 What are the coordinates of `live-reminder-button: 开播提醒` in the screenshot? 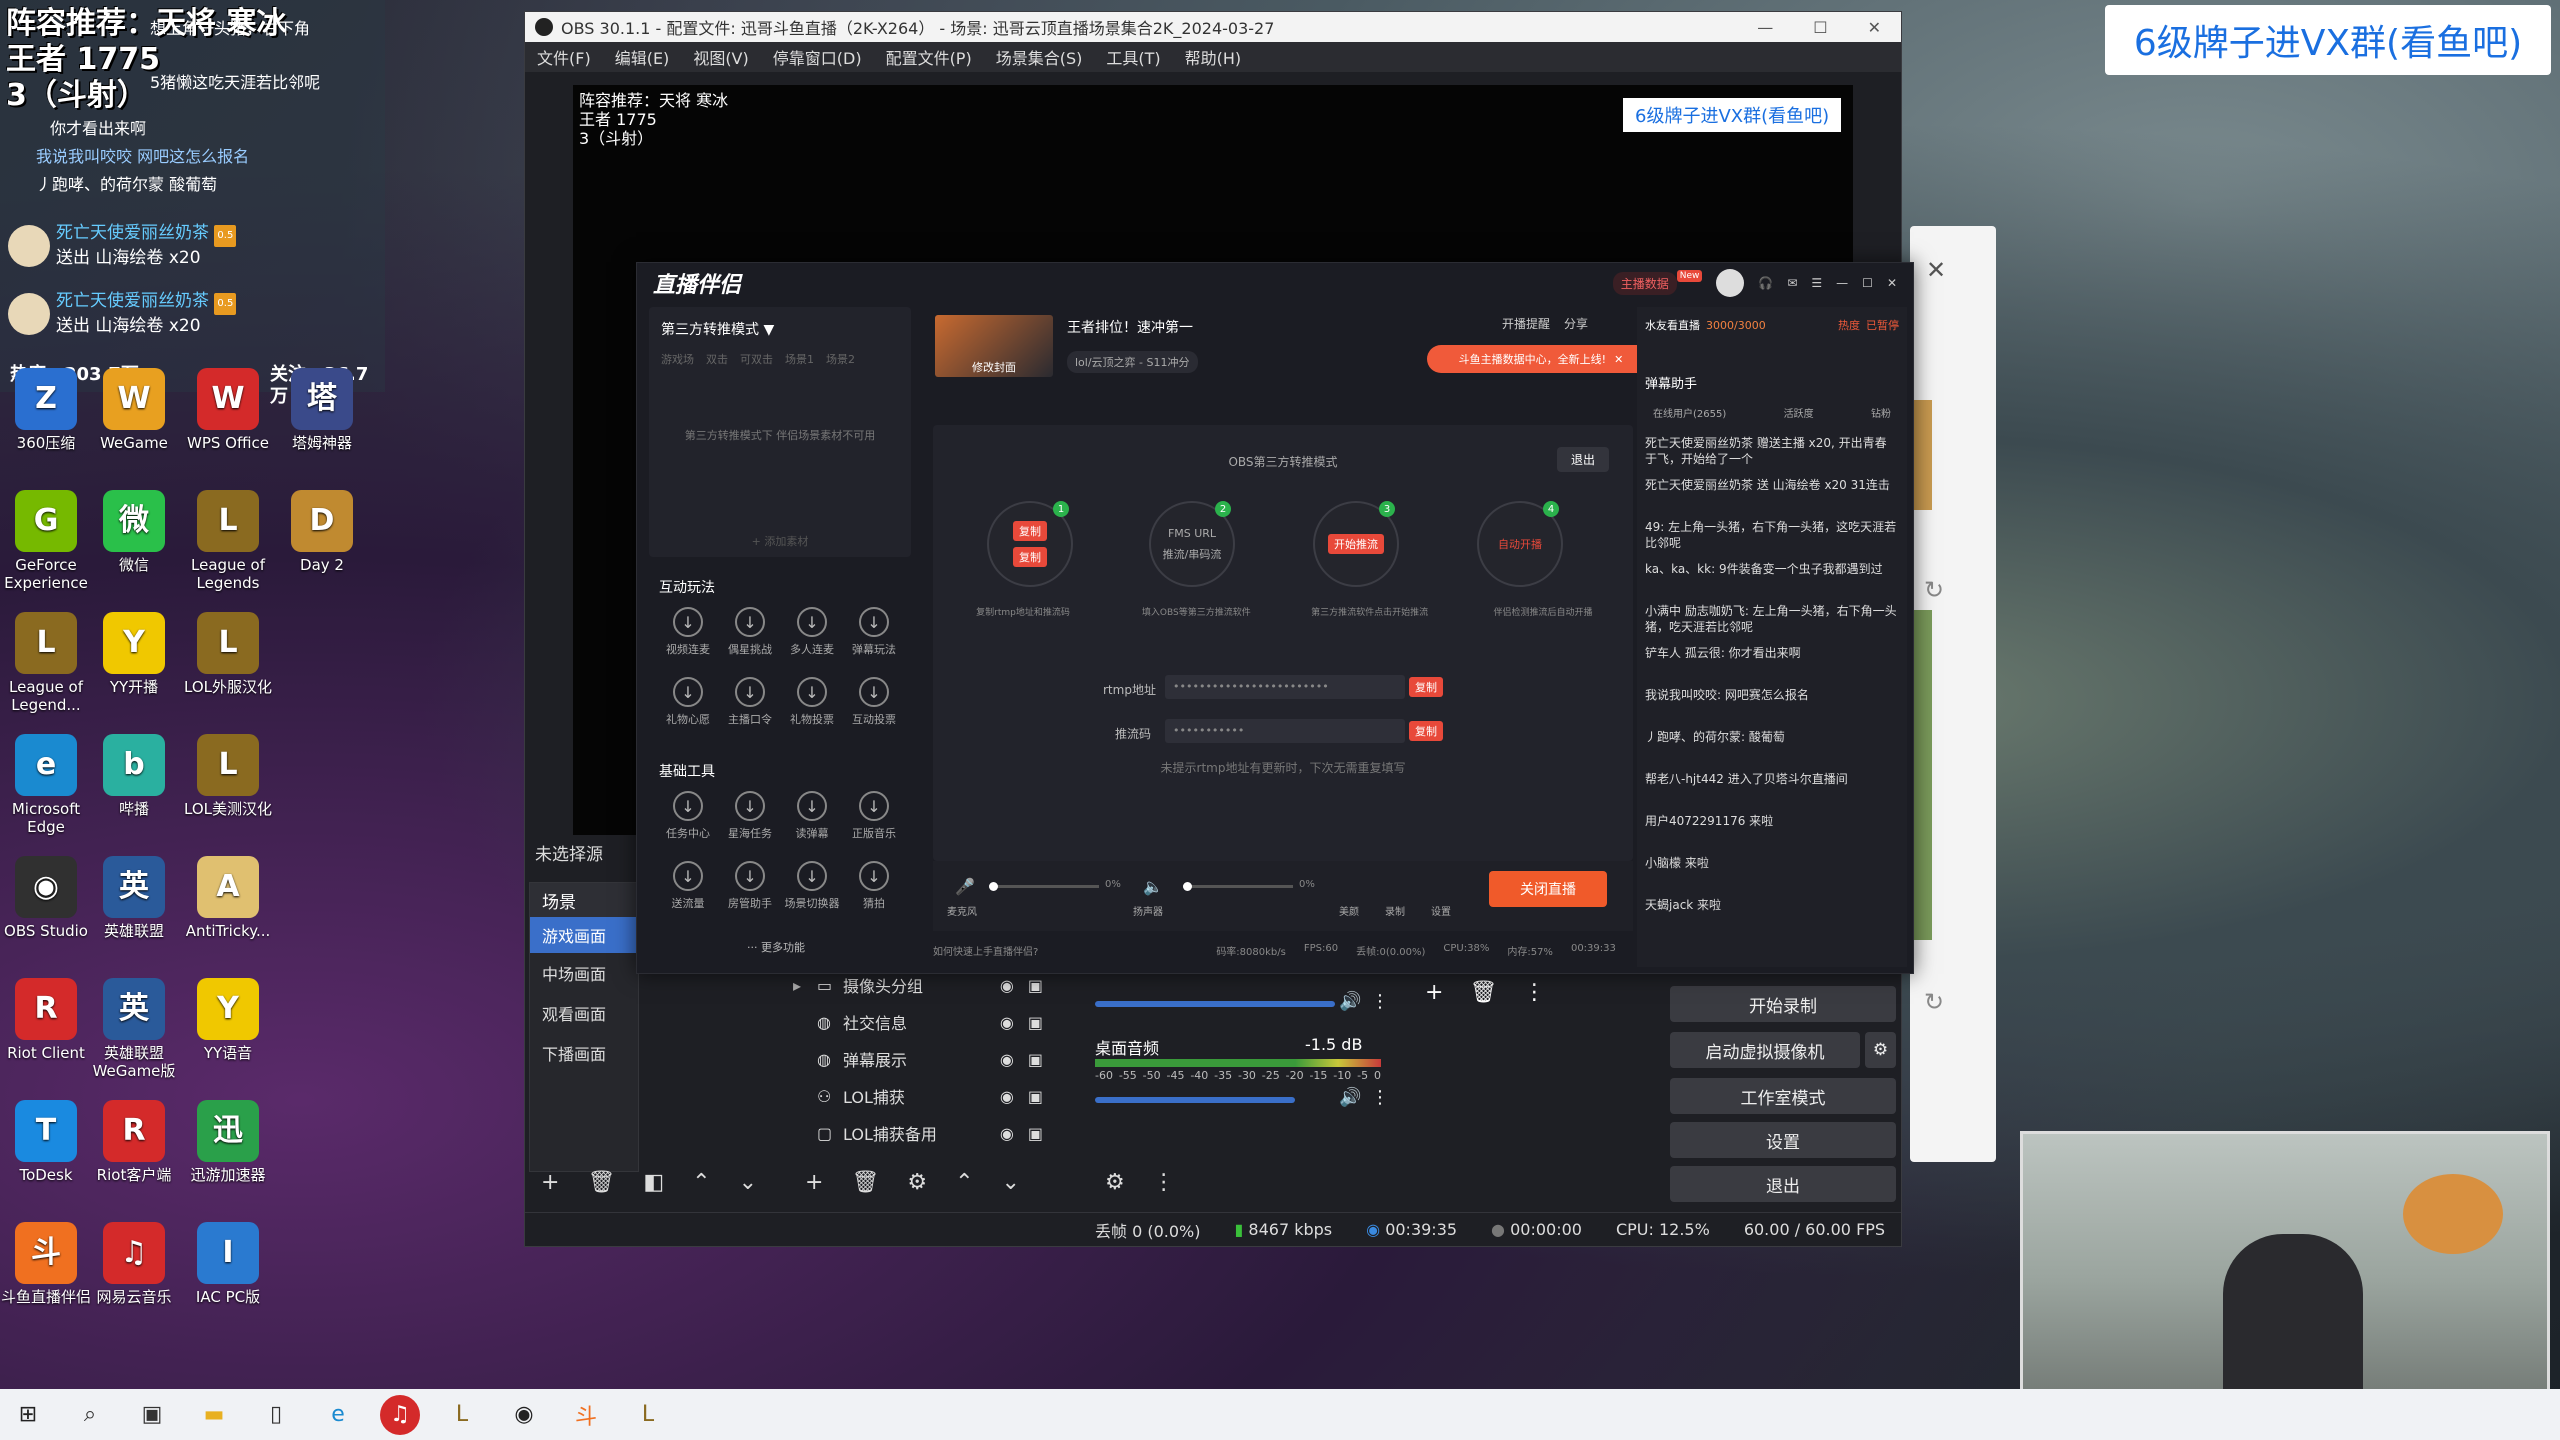 It's located at (1526, 323).